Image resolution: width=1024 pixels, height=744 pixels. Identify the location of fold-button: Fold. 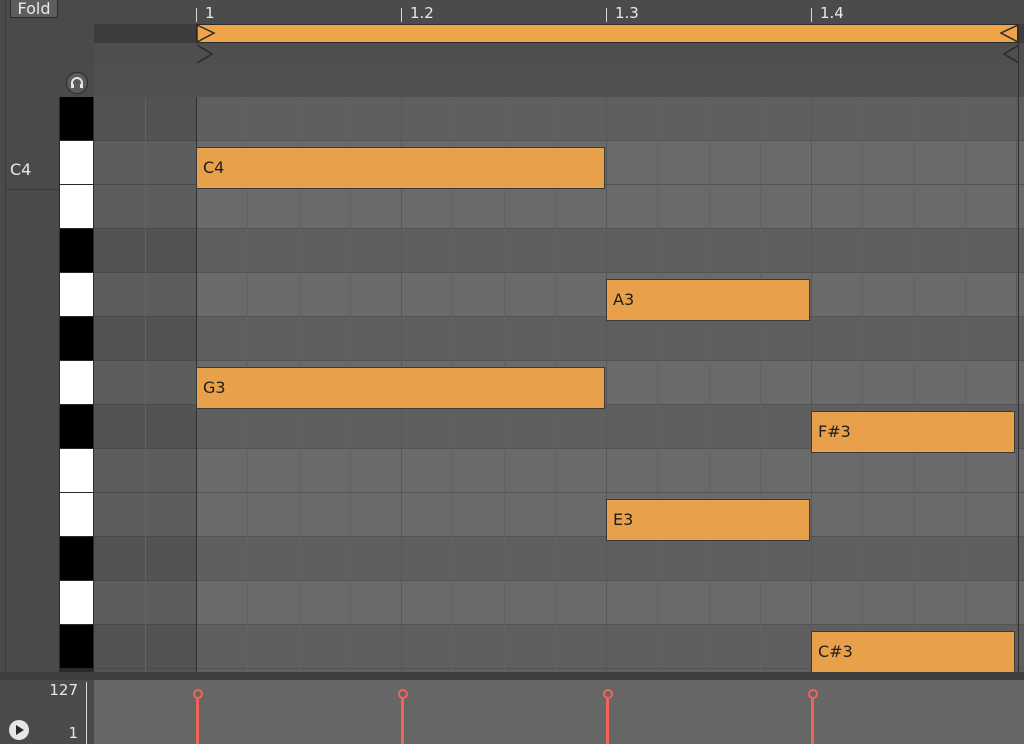
(34, 9).